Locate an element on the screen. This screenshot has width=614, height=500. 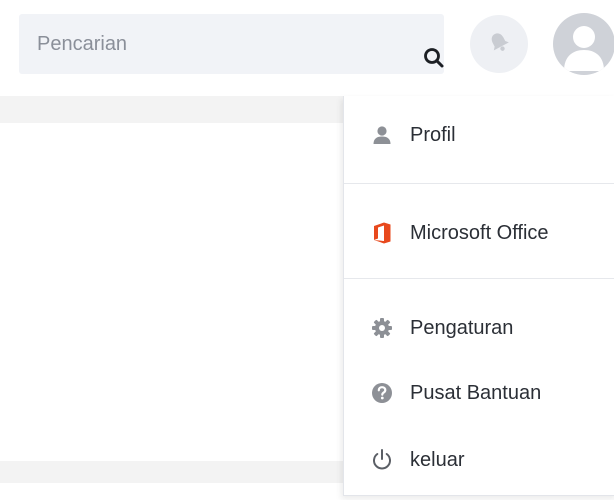
microsoft-office-icon is located at coordinates (382, 233).